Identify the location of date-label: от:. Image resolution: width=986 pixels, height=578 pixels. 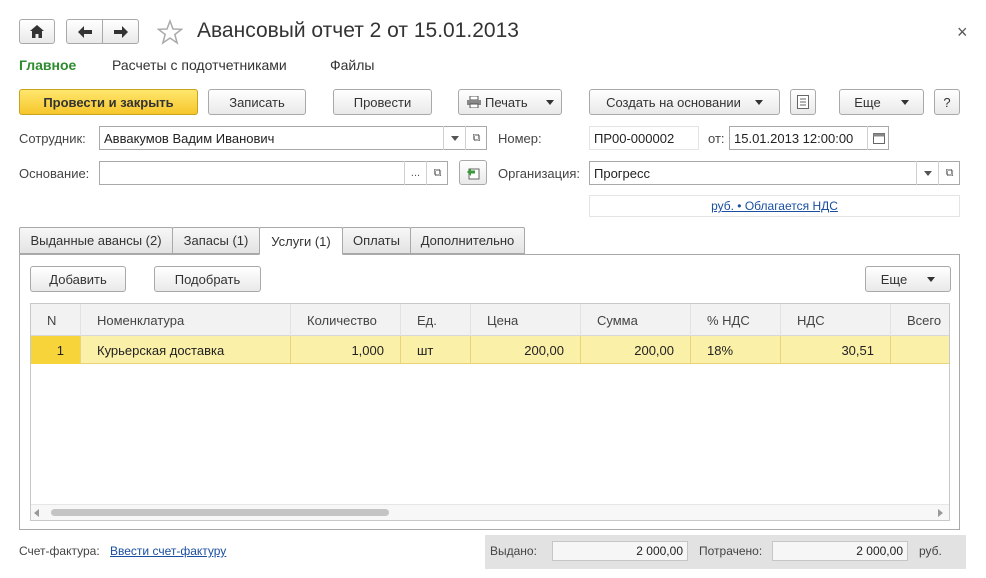
(716, 138).